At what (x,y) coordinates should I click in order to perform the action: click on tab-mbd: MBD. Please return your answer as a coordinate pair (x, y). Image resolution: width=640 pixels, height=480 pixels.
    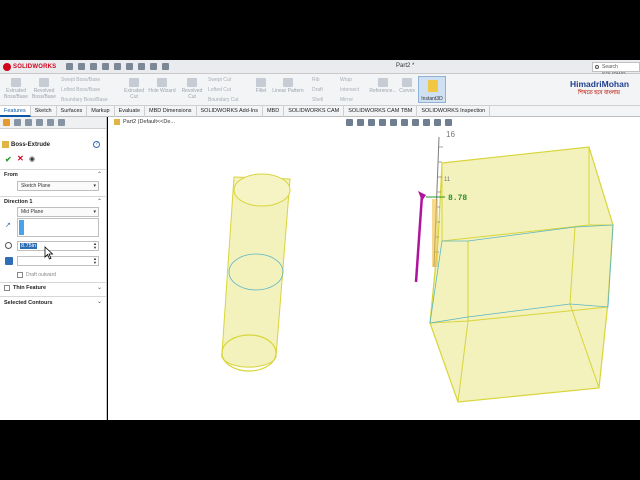
    Looking at the image, I should click on (274, 111).